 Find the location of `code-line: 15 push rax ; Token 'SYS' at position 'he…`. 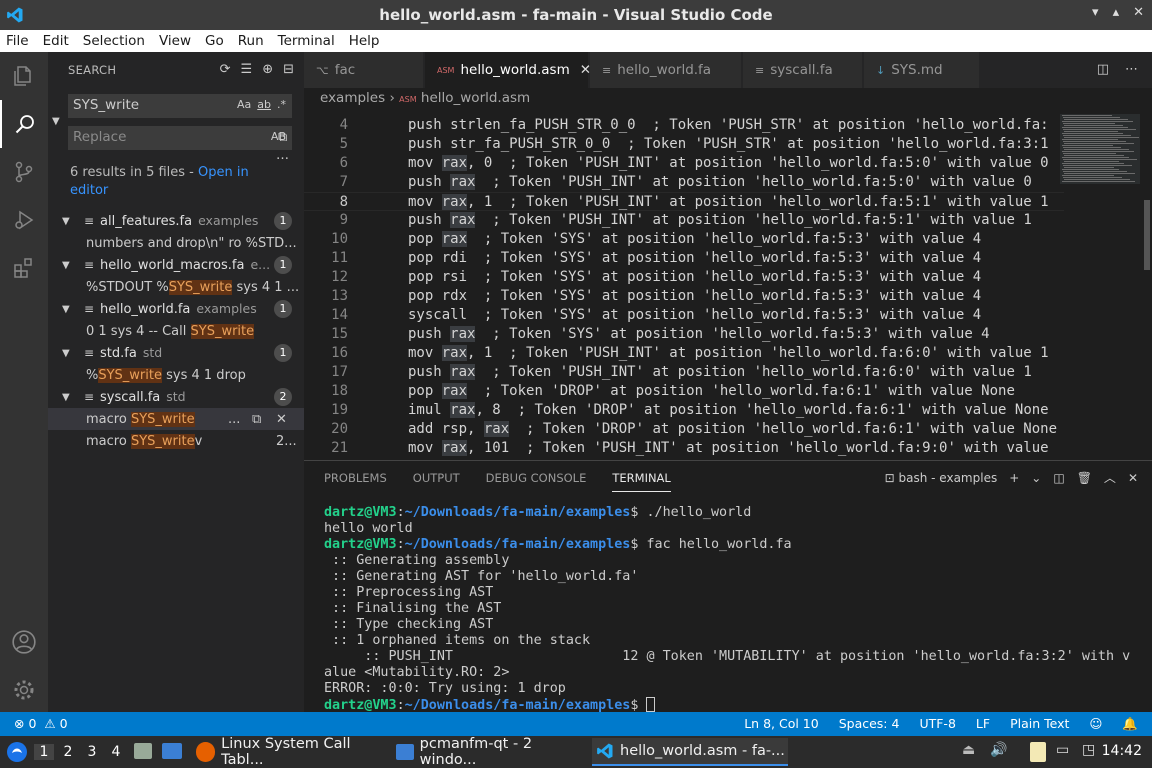

code-line: 15 push rax ; Token 'SYS' at position 'he… is located at coordinates (684, 334).